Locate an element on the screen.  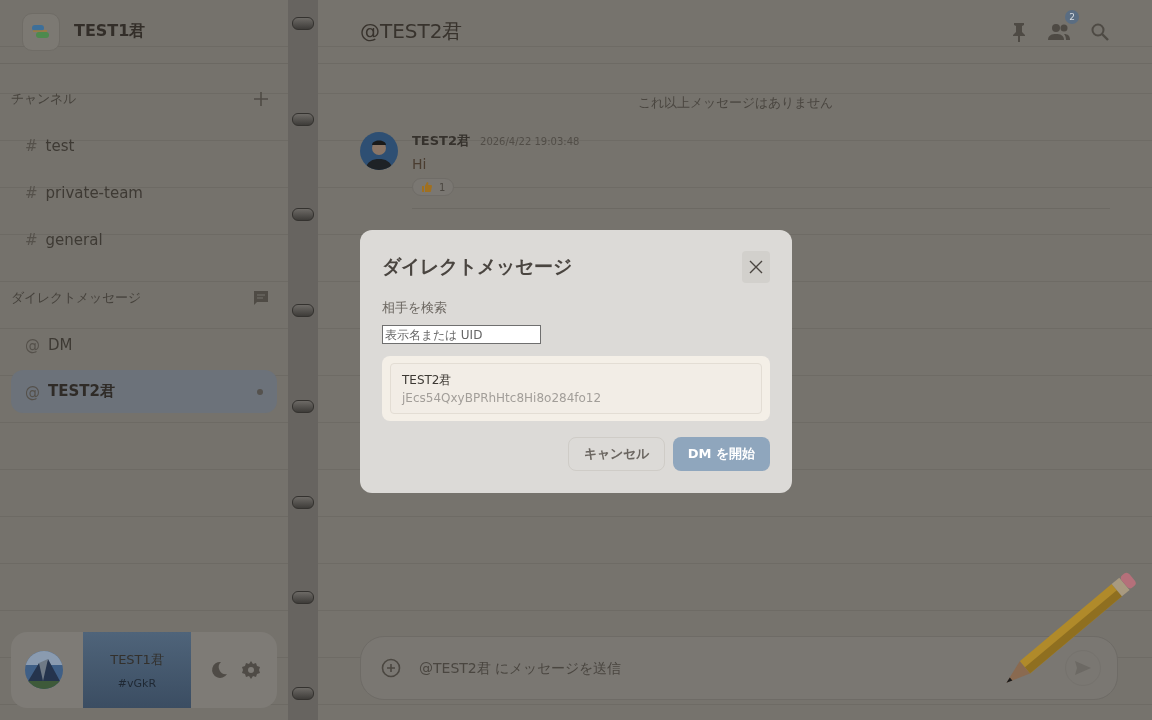
close-button is located at coordinates (756, 267).